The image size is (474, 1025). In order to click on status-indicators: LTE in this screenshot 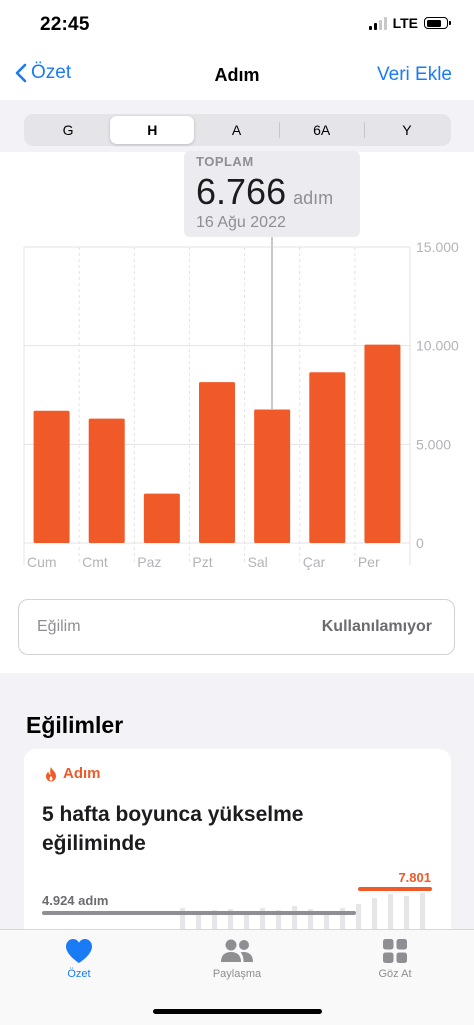, I will do `click(409, 23)`.